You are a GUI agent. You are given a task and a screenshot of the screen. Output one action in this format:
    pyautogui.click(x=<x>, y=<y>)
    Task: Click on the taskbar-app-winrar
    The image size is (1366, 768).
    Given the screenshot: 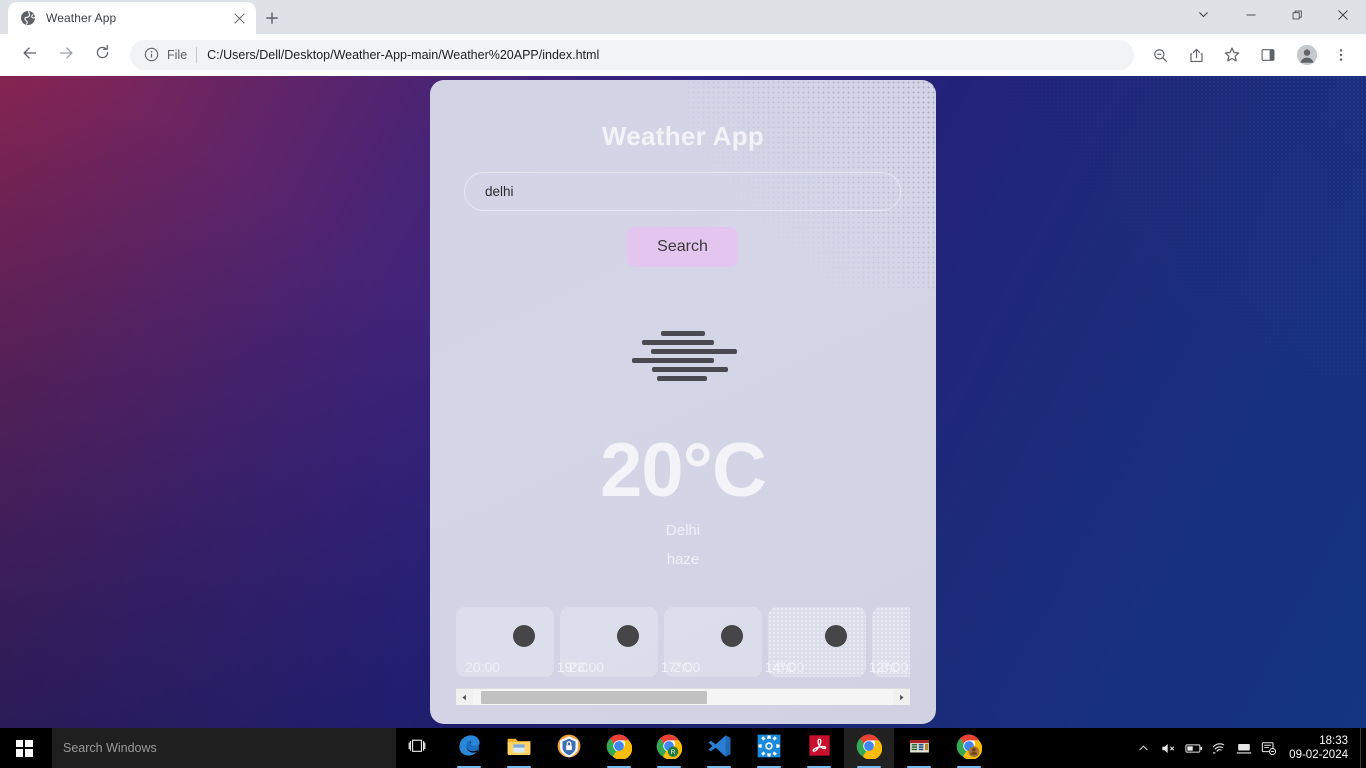 What is the action you would take?
    pyautogui.click(x=919, y=748)
    